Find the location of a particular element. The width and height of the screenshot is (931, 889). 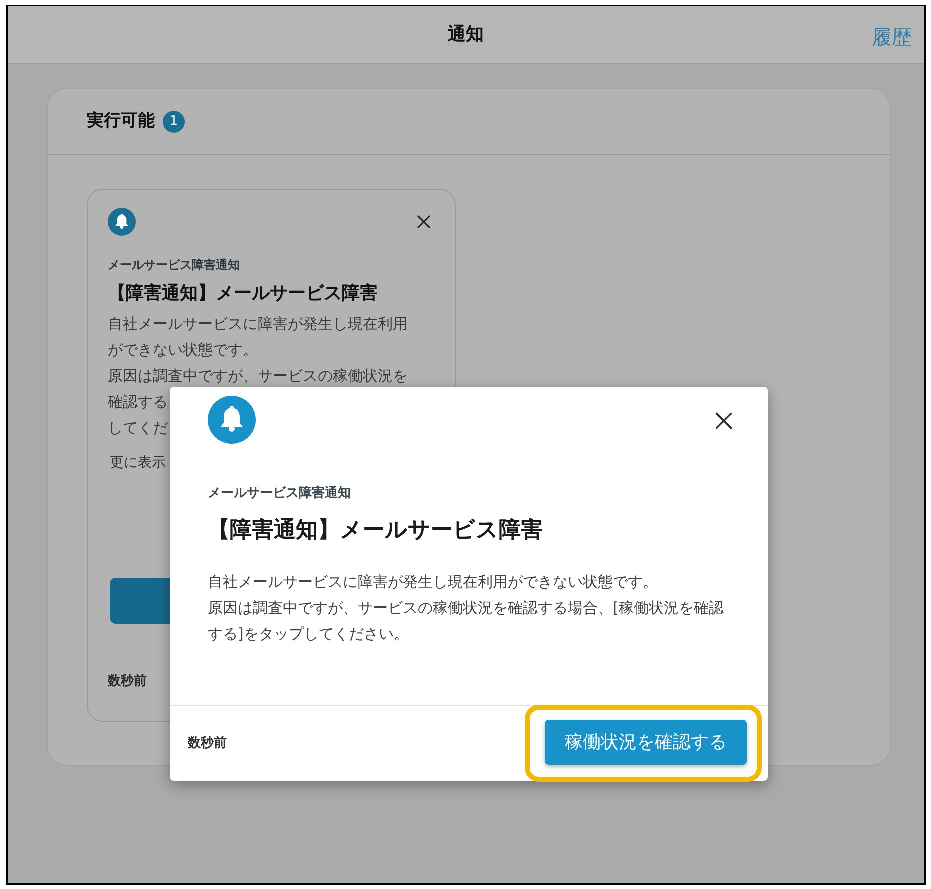

notification-category: メールサービス障害通知 is located at coordinates (174, 265).